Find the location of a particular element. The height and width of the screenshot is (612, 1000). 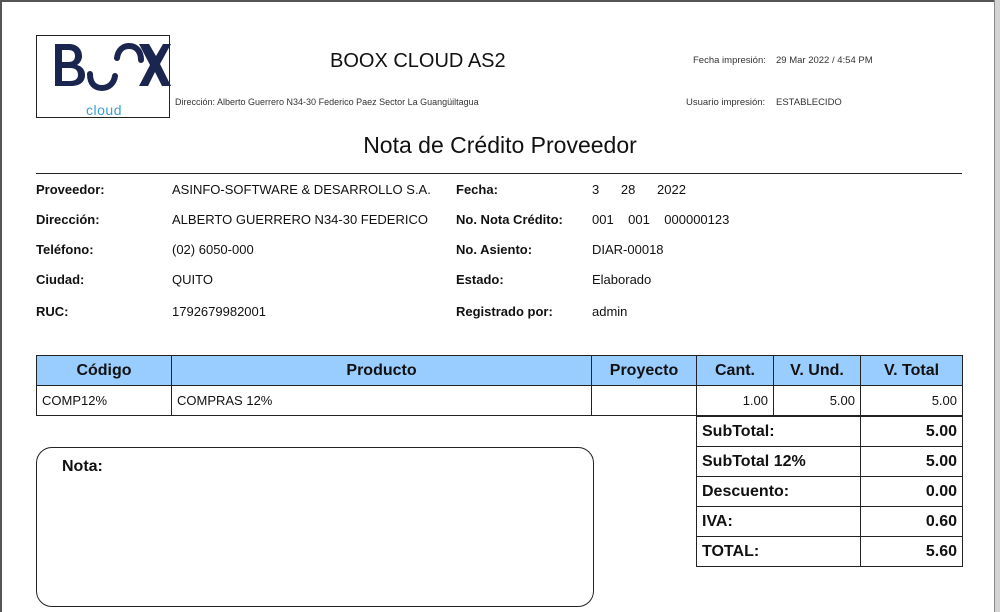

note-label: Nota: is located at coordinates (82, 466).